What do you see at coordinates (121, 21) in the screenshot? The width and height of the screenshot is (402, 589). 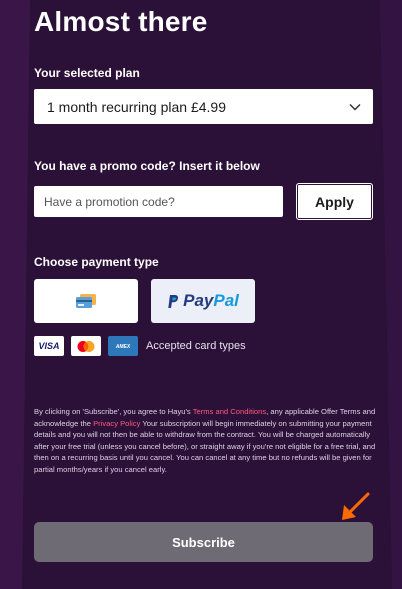 I see `page-title: Almost there` at bounding box center [121, 21].